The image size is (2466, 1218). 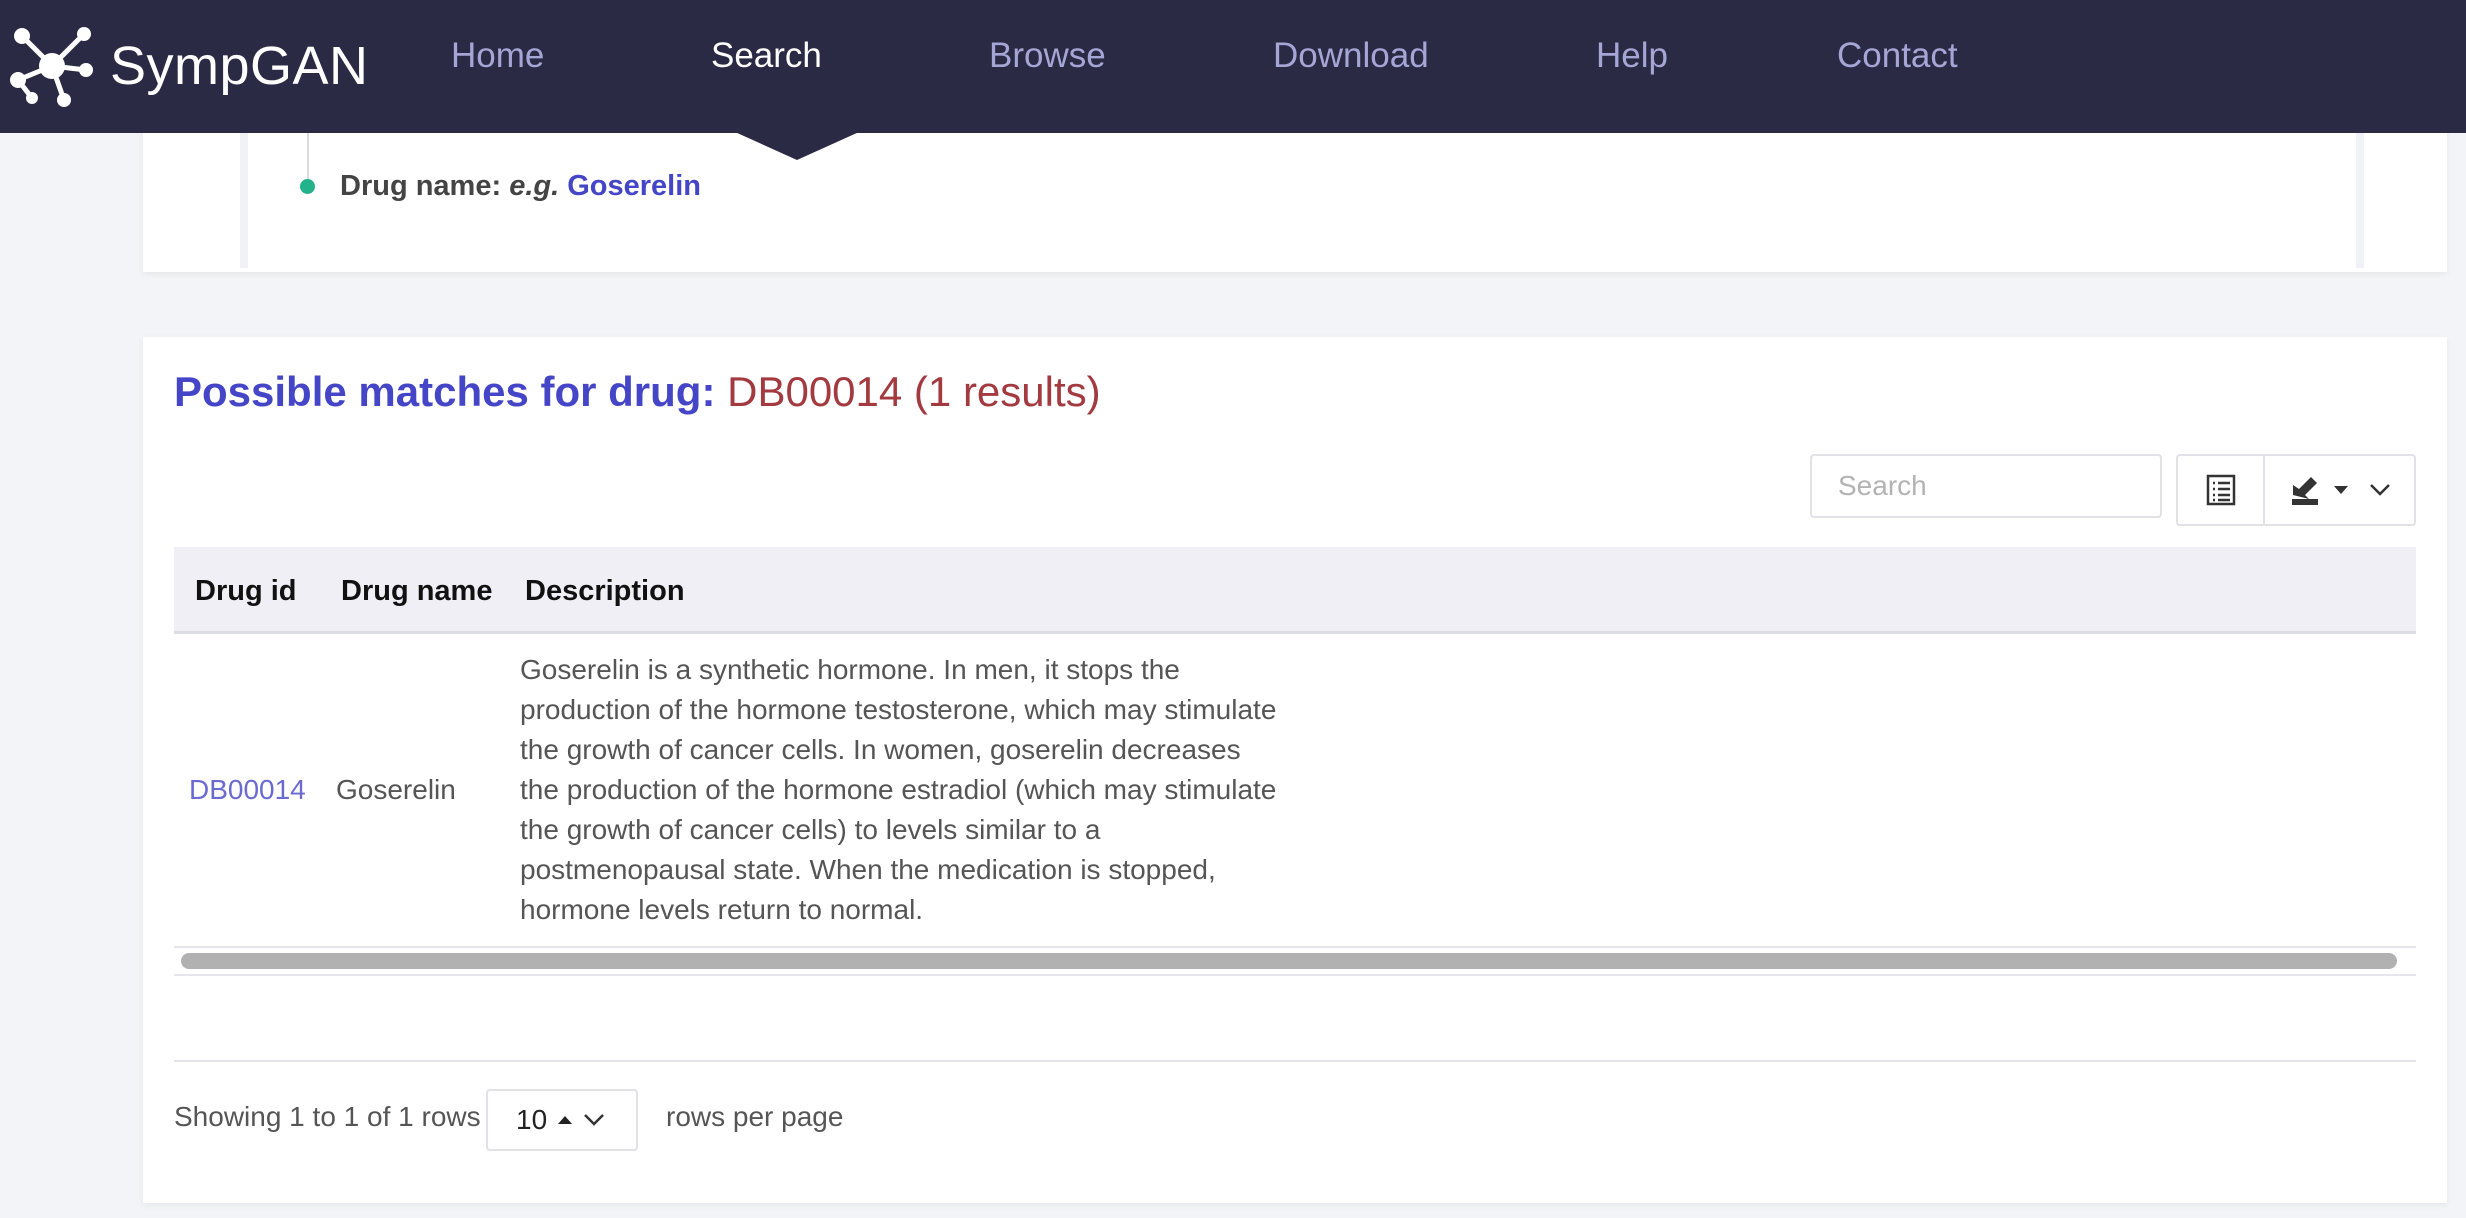 I want to click on molecule-logo-icon, so click(x=51, y=67).